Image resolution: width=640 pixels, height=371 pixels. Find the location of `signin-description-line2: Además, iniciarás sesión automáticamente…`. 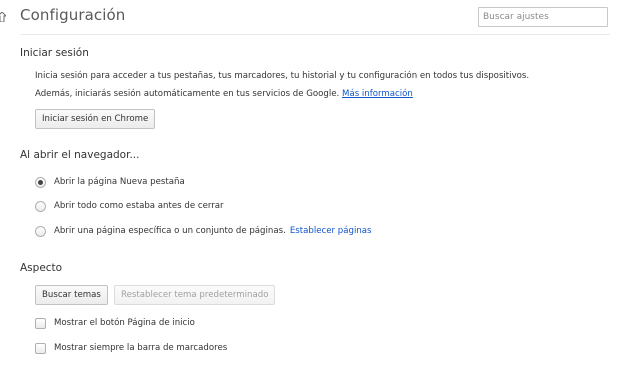

signin-description-line2: Además, iniciarás sesión automáticamente… is located at coordinates (224, 94).